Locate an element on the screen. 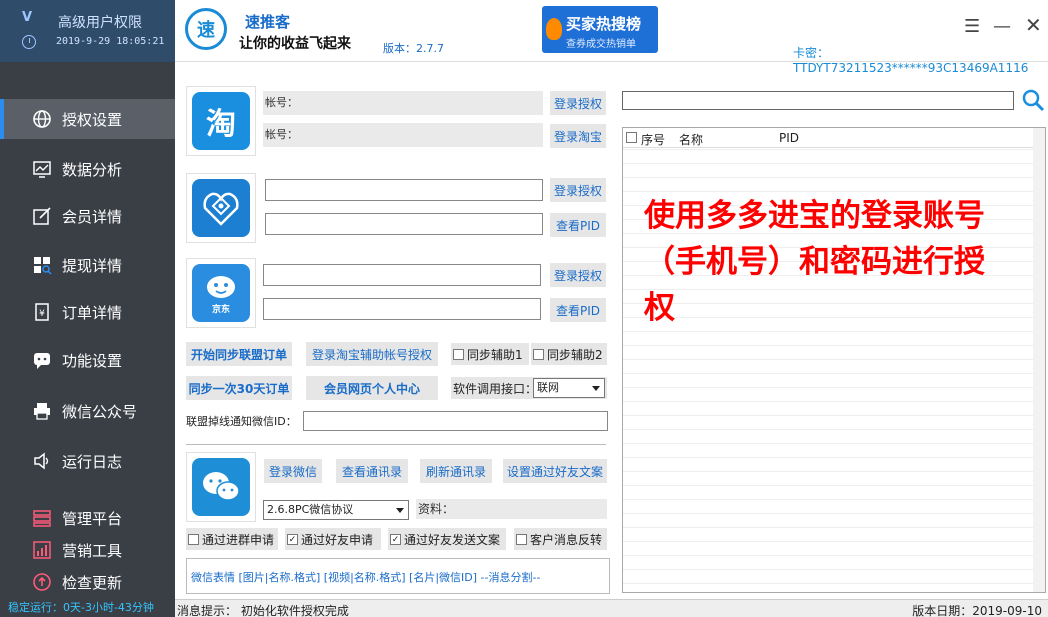 The width and height of the screenshot is (1048, 617). bar-chart-icon is located at coordinates (42, 550).